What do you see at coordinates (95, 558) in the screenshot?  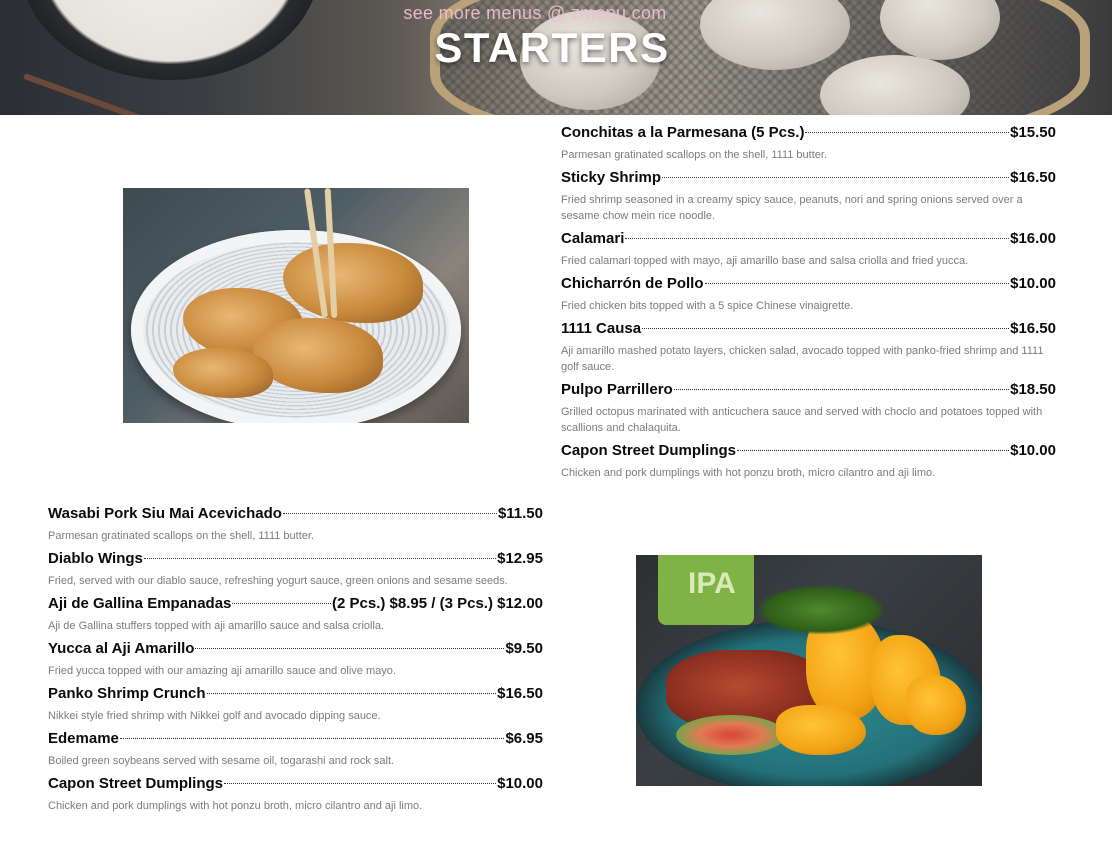 I see `menu-item-name: Diablo Wings` at bounding box center [95, 558].